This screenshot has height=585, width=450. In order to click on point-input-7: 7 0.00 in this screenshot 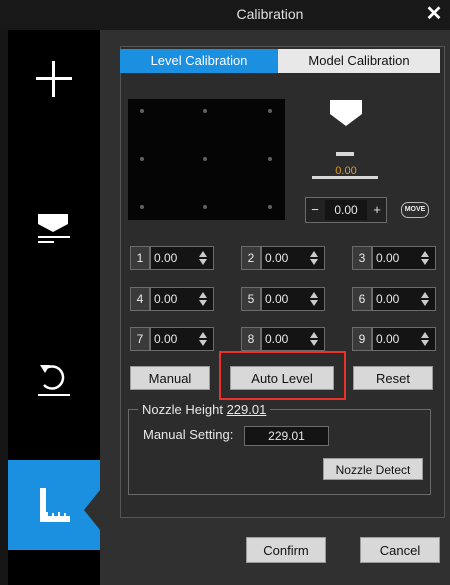, I will do `click(172, 339)`.